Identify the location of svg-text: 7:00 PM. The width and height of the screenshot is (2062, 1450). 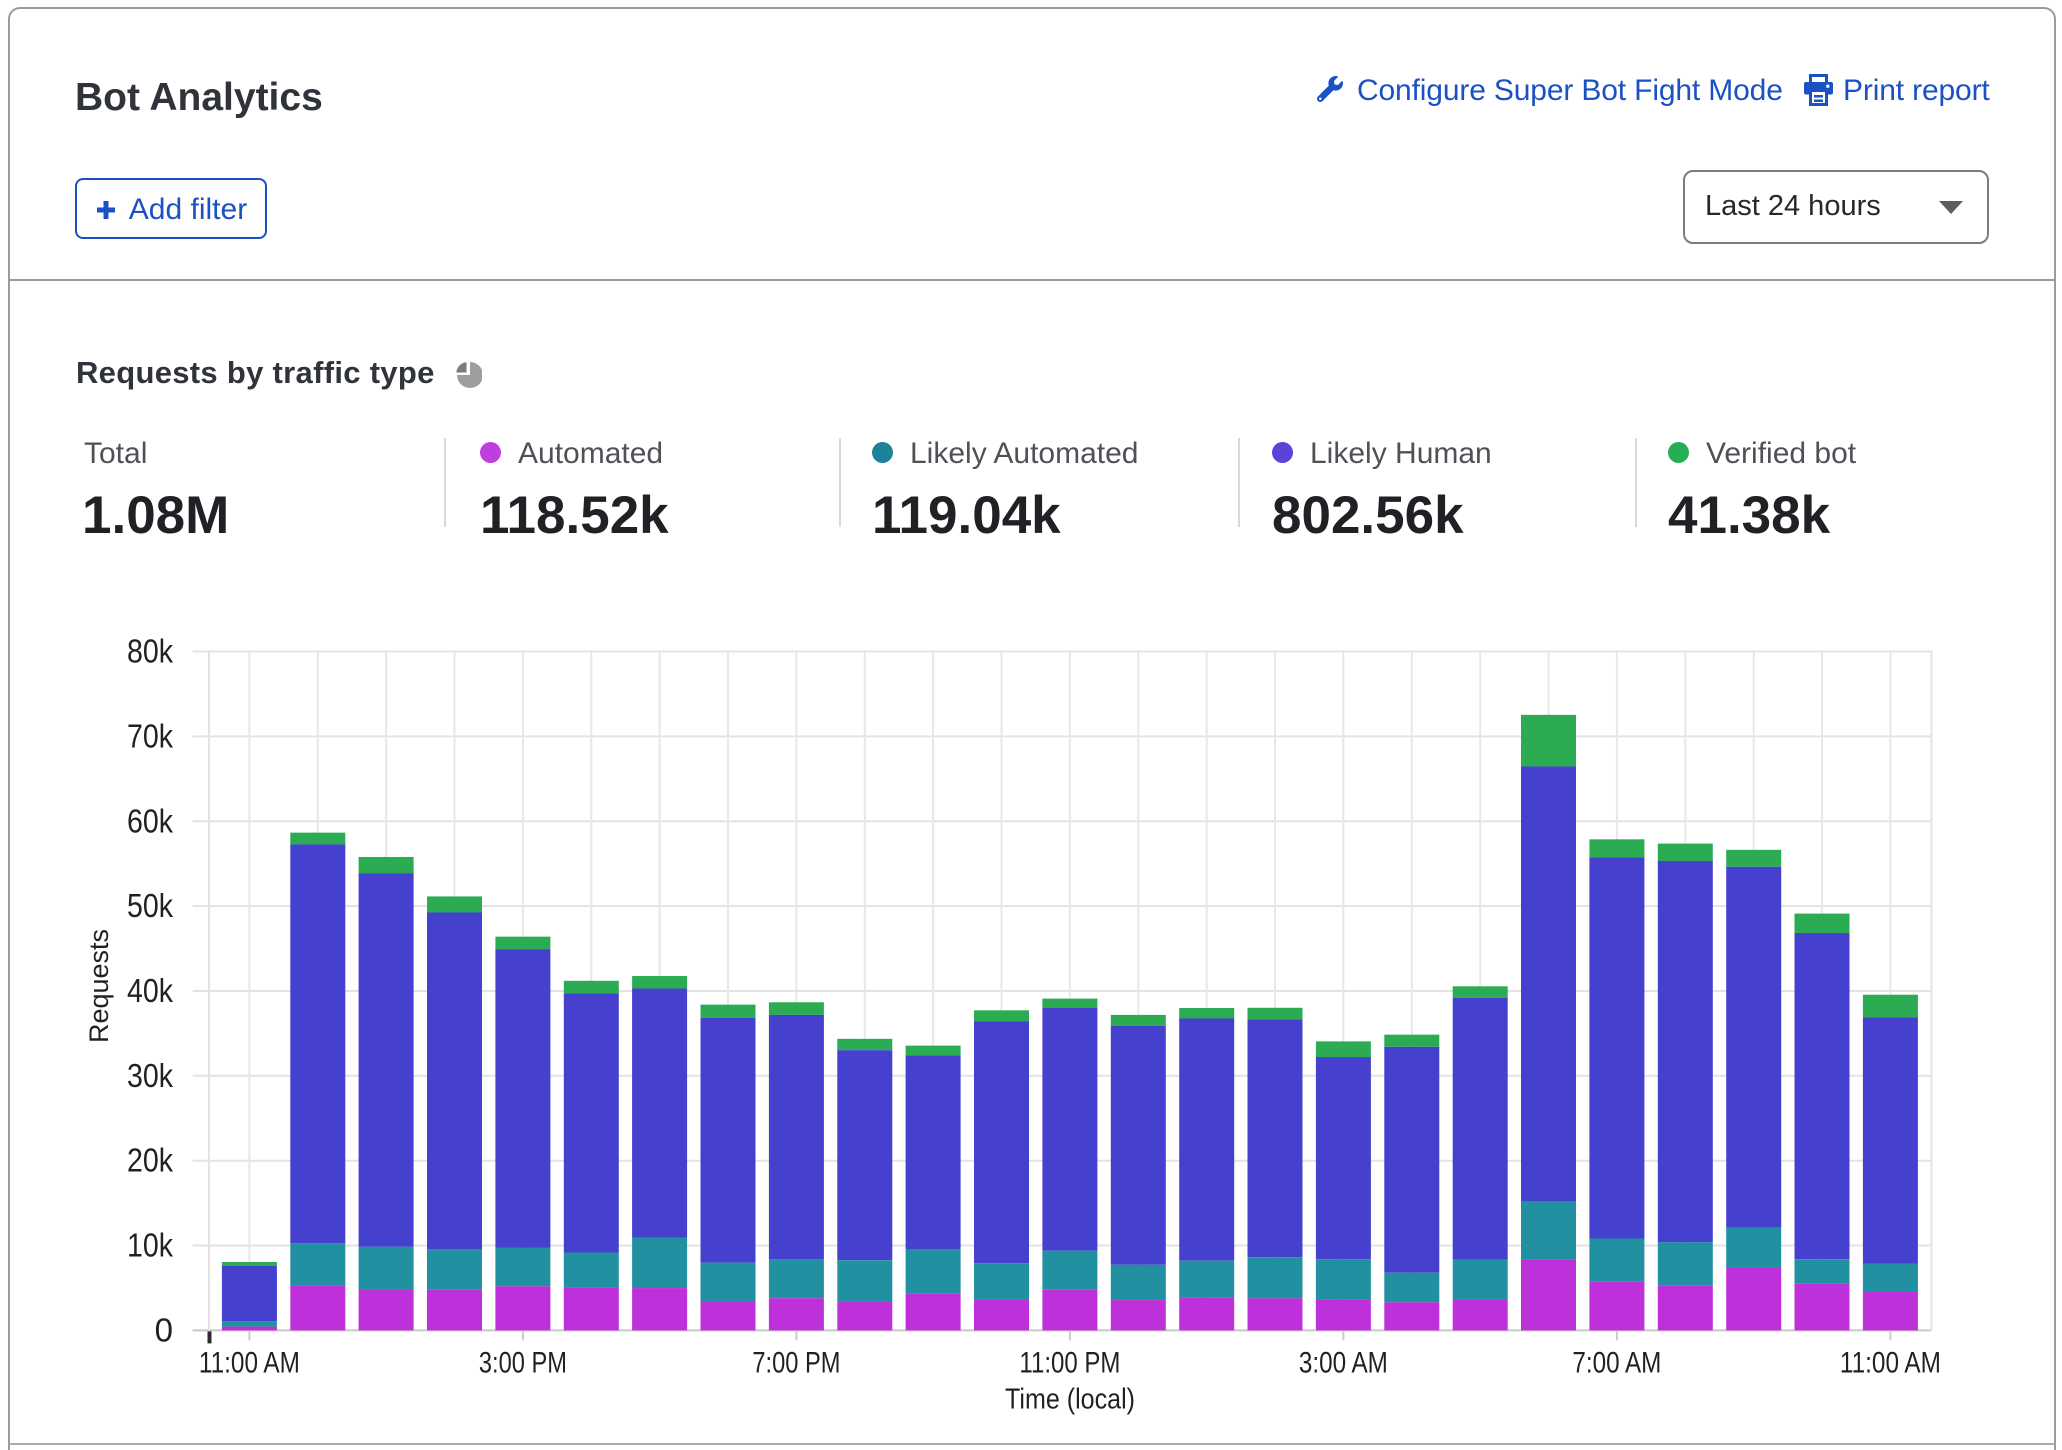
(796, 1362).